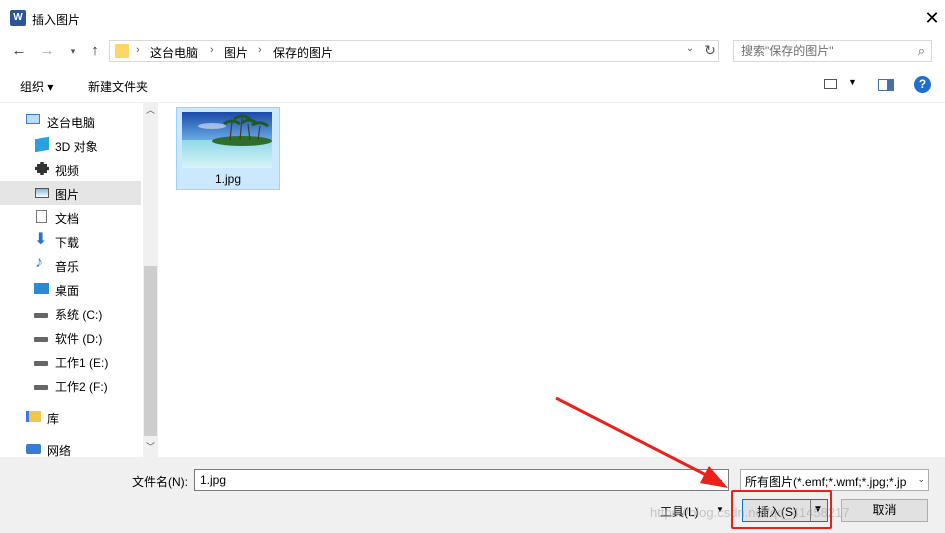 The height and width of the screenshot is (533, 945). Describe the element at coordinates (921, 51) in the screenshot. I see `search-icon: ⌕` at that location.